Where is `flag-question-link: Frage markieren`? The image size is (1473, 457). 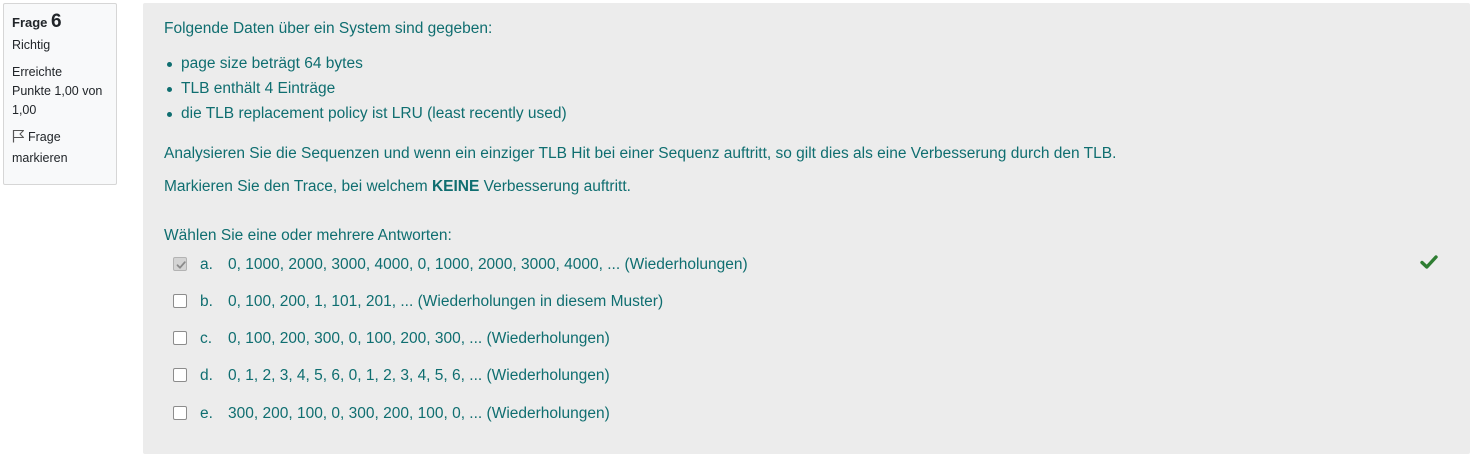
flag-question-link: Frage markieren is located at coordinates (60, 148).